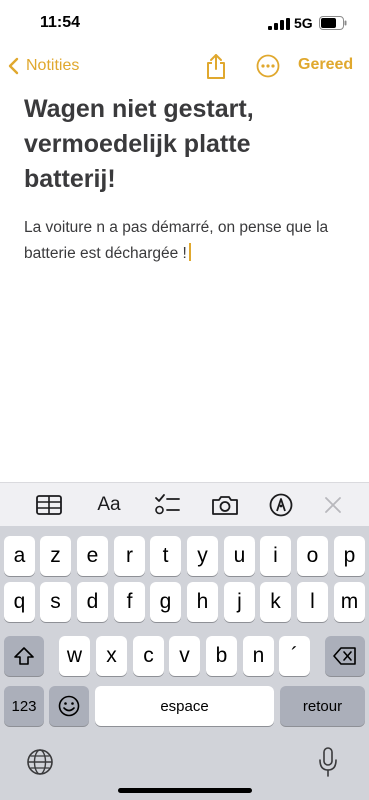 The width and height of the screenshot is (369, 800). Describe the element at coordinates (184, 24) in the screenshot. I see `status-bar: 11:54 5G` at that location.